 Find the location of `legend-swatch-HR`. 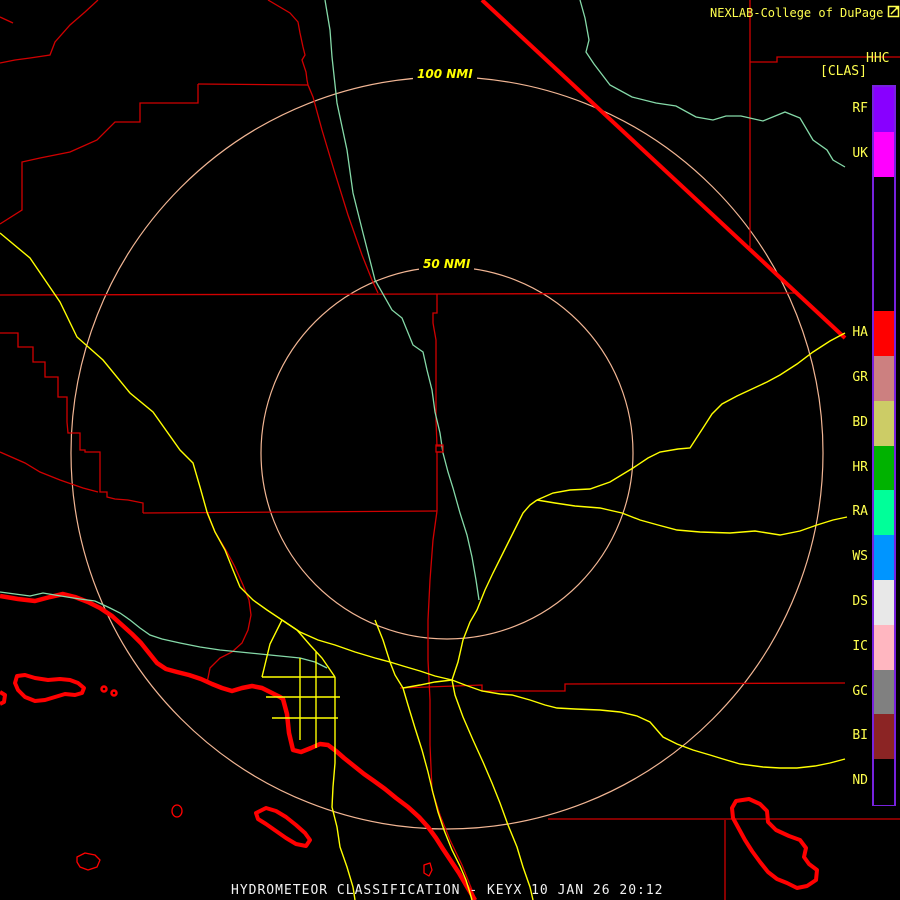

legend-swatch-HR is located at coordinates (884, 468).